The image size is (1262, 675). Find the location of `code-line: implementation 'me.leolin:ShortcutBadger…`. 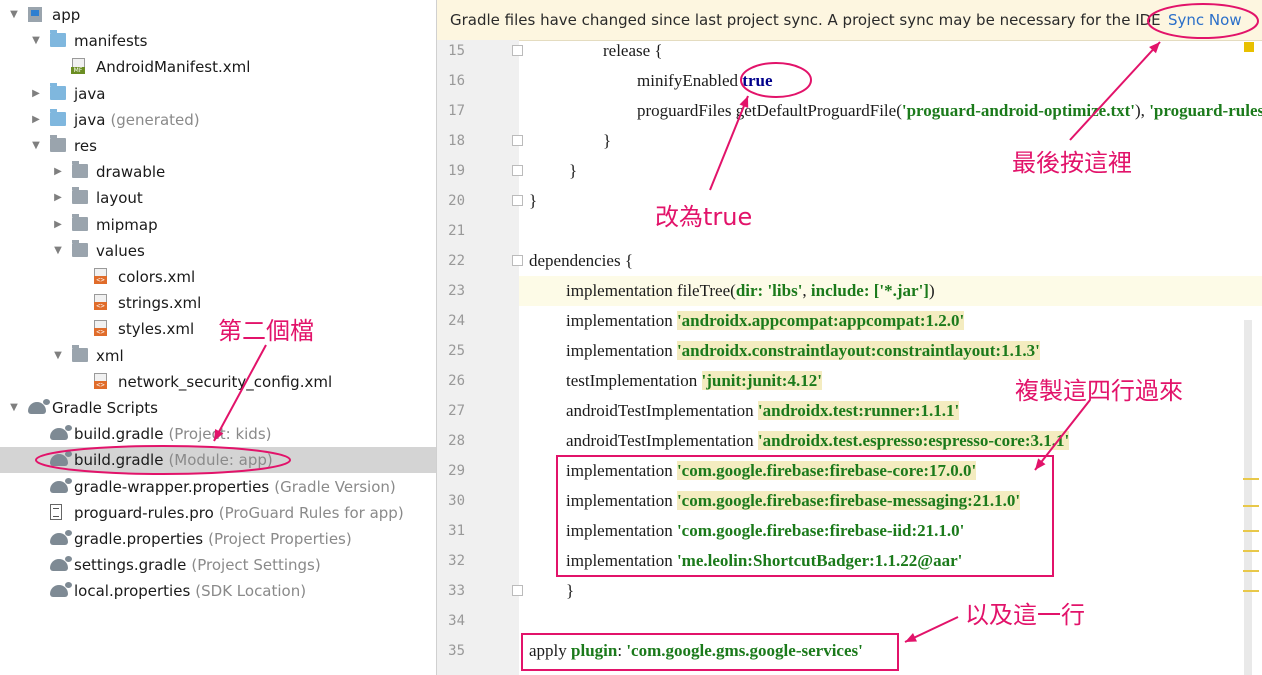

code-line: implementation 'me.leolin:ShortcutBadger… is located at coordinates (890, 561).